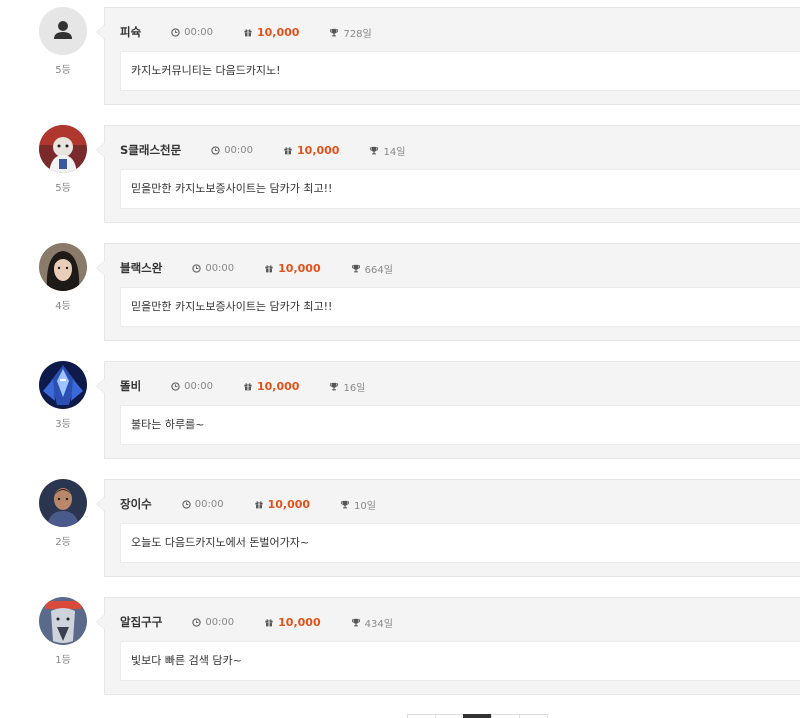 The height and width of the screenshot is (718, 800). I want to click on avatar-column: 3등, so click(63, 396).